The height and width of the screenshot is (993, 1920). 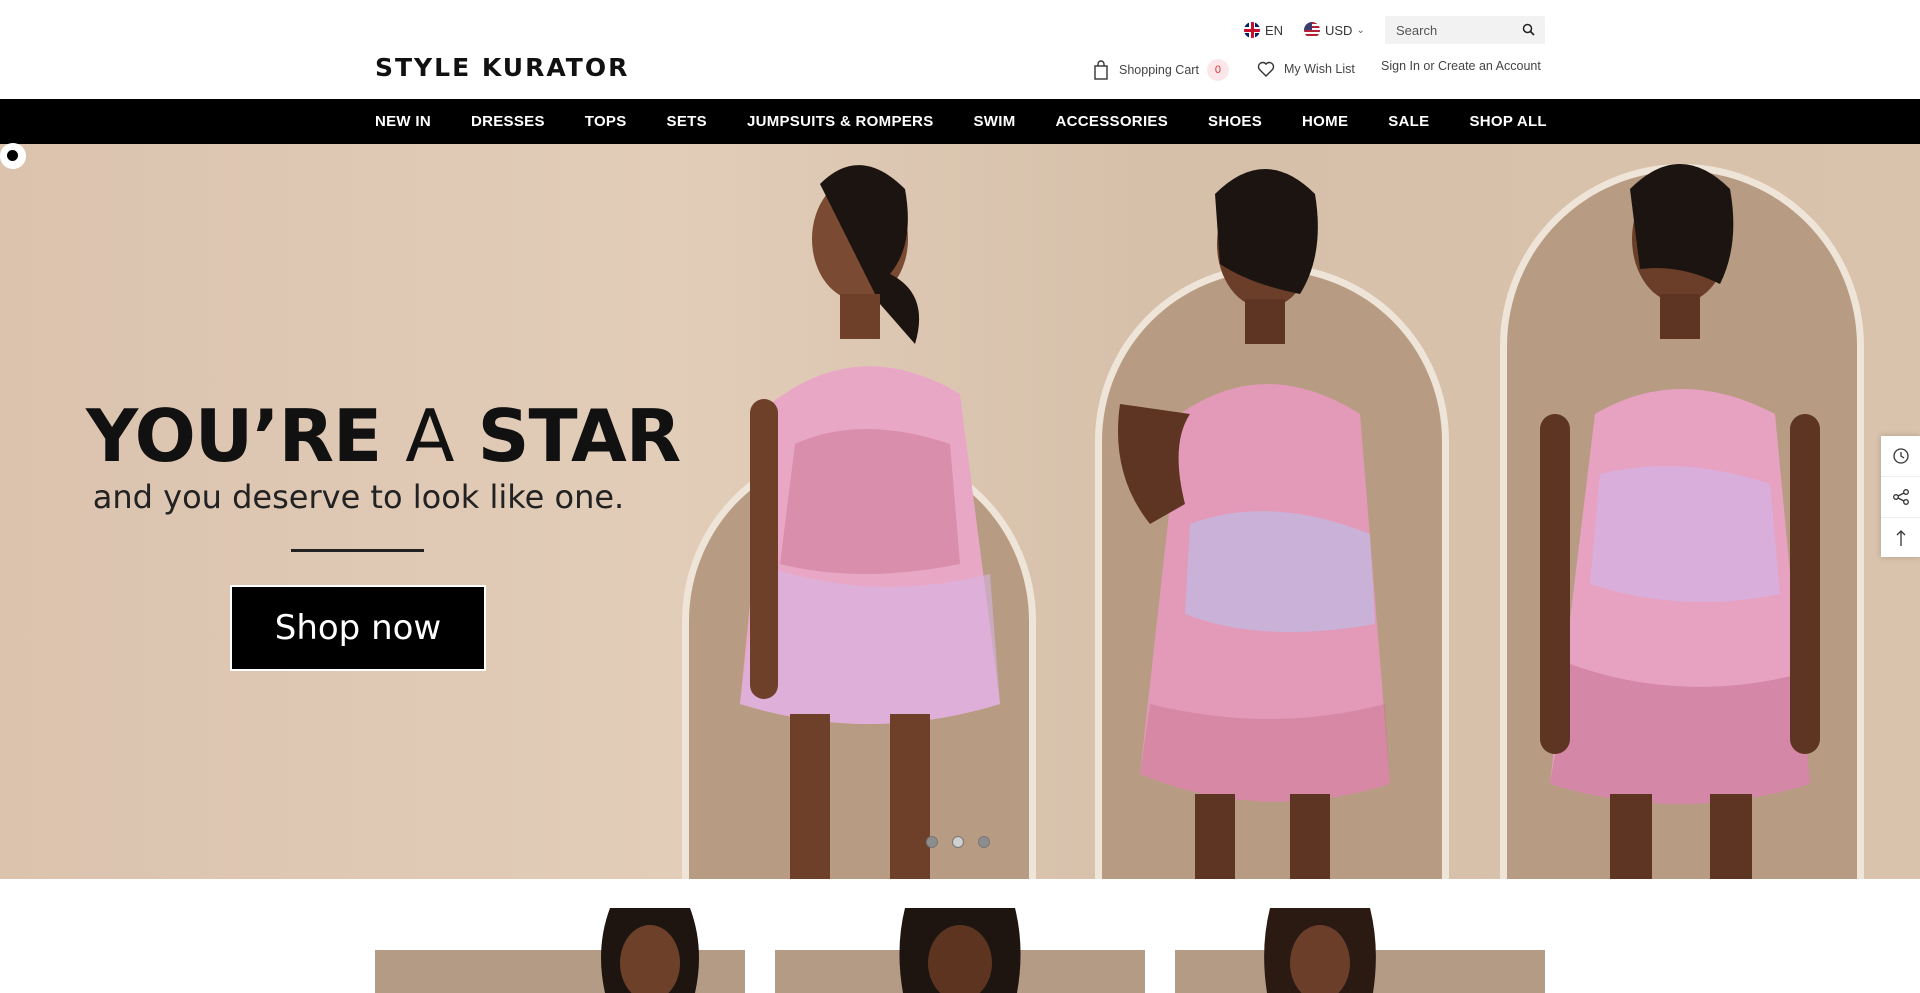 I want to click on nav-item-new-in: NEW IN, so click(x=403, y=121).